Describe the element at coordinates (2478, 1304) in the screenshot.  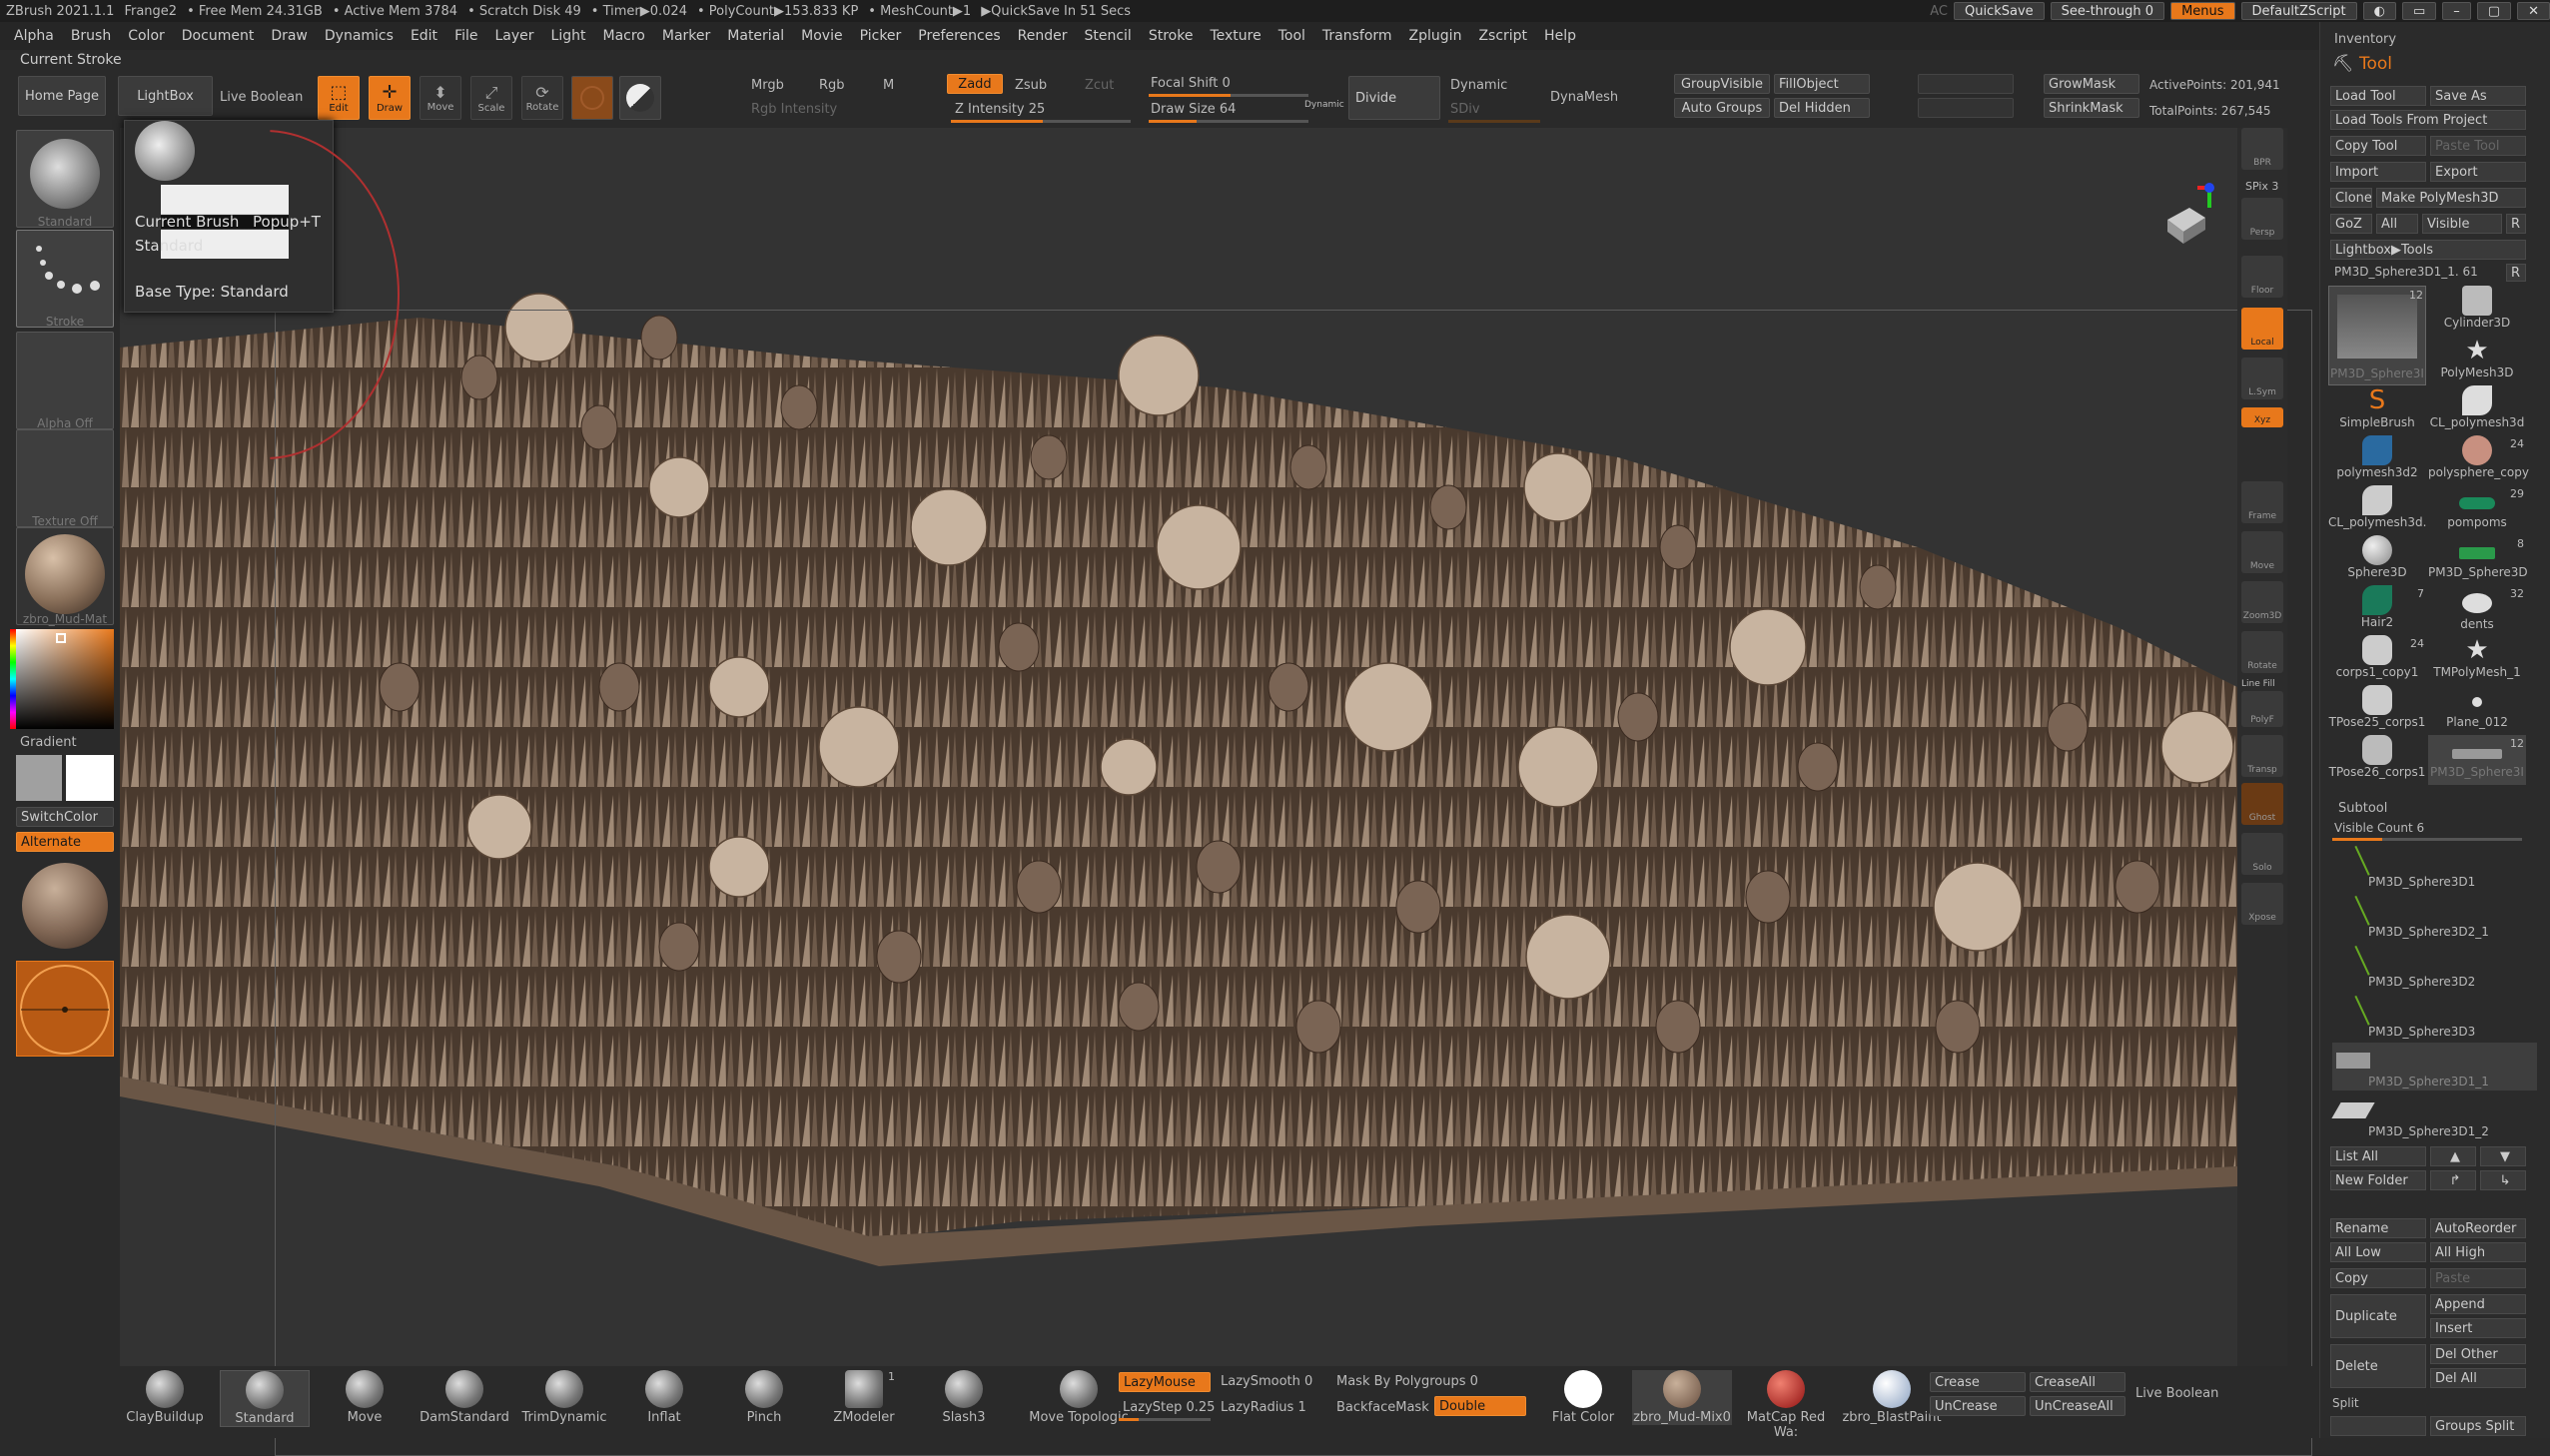
I see `append-button: Append` at that location.